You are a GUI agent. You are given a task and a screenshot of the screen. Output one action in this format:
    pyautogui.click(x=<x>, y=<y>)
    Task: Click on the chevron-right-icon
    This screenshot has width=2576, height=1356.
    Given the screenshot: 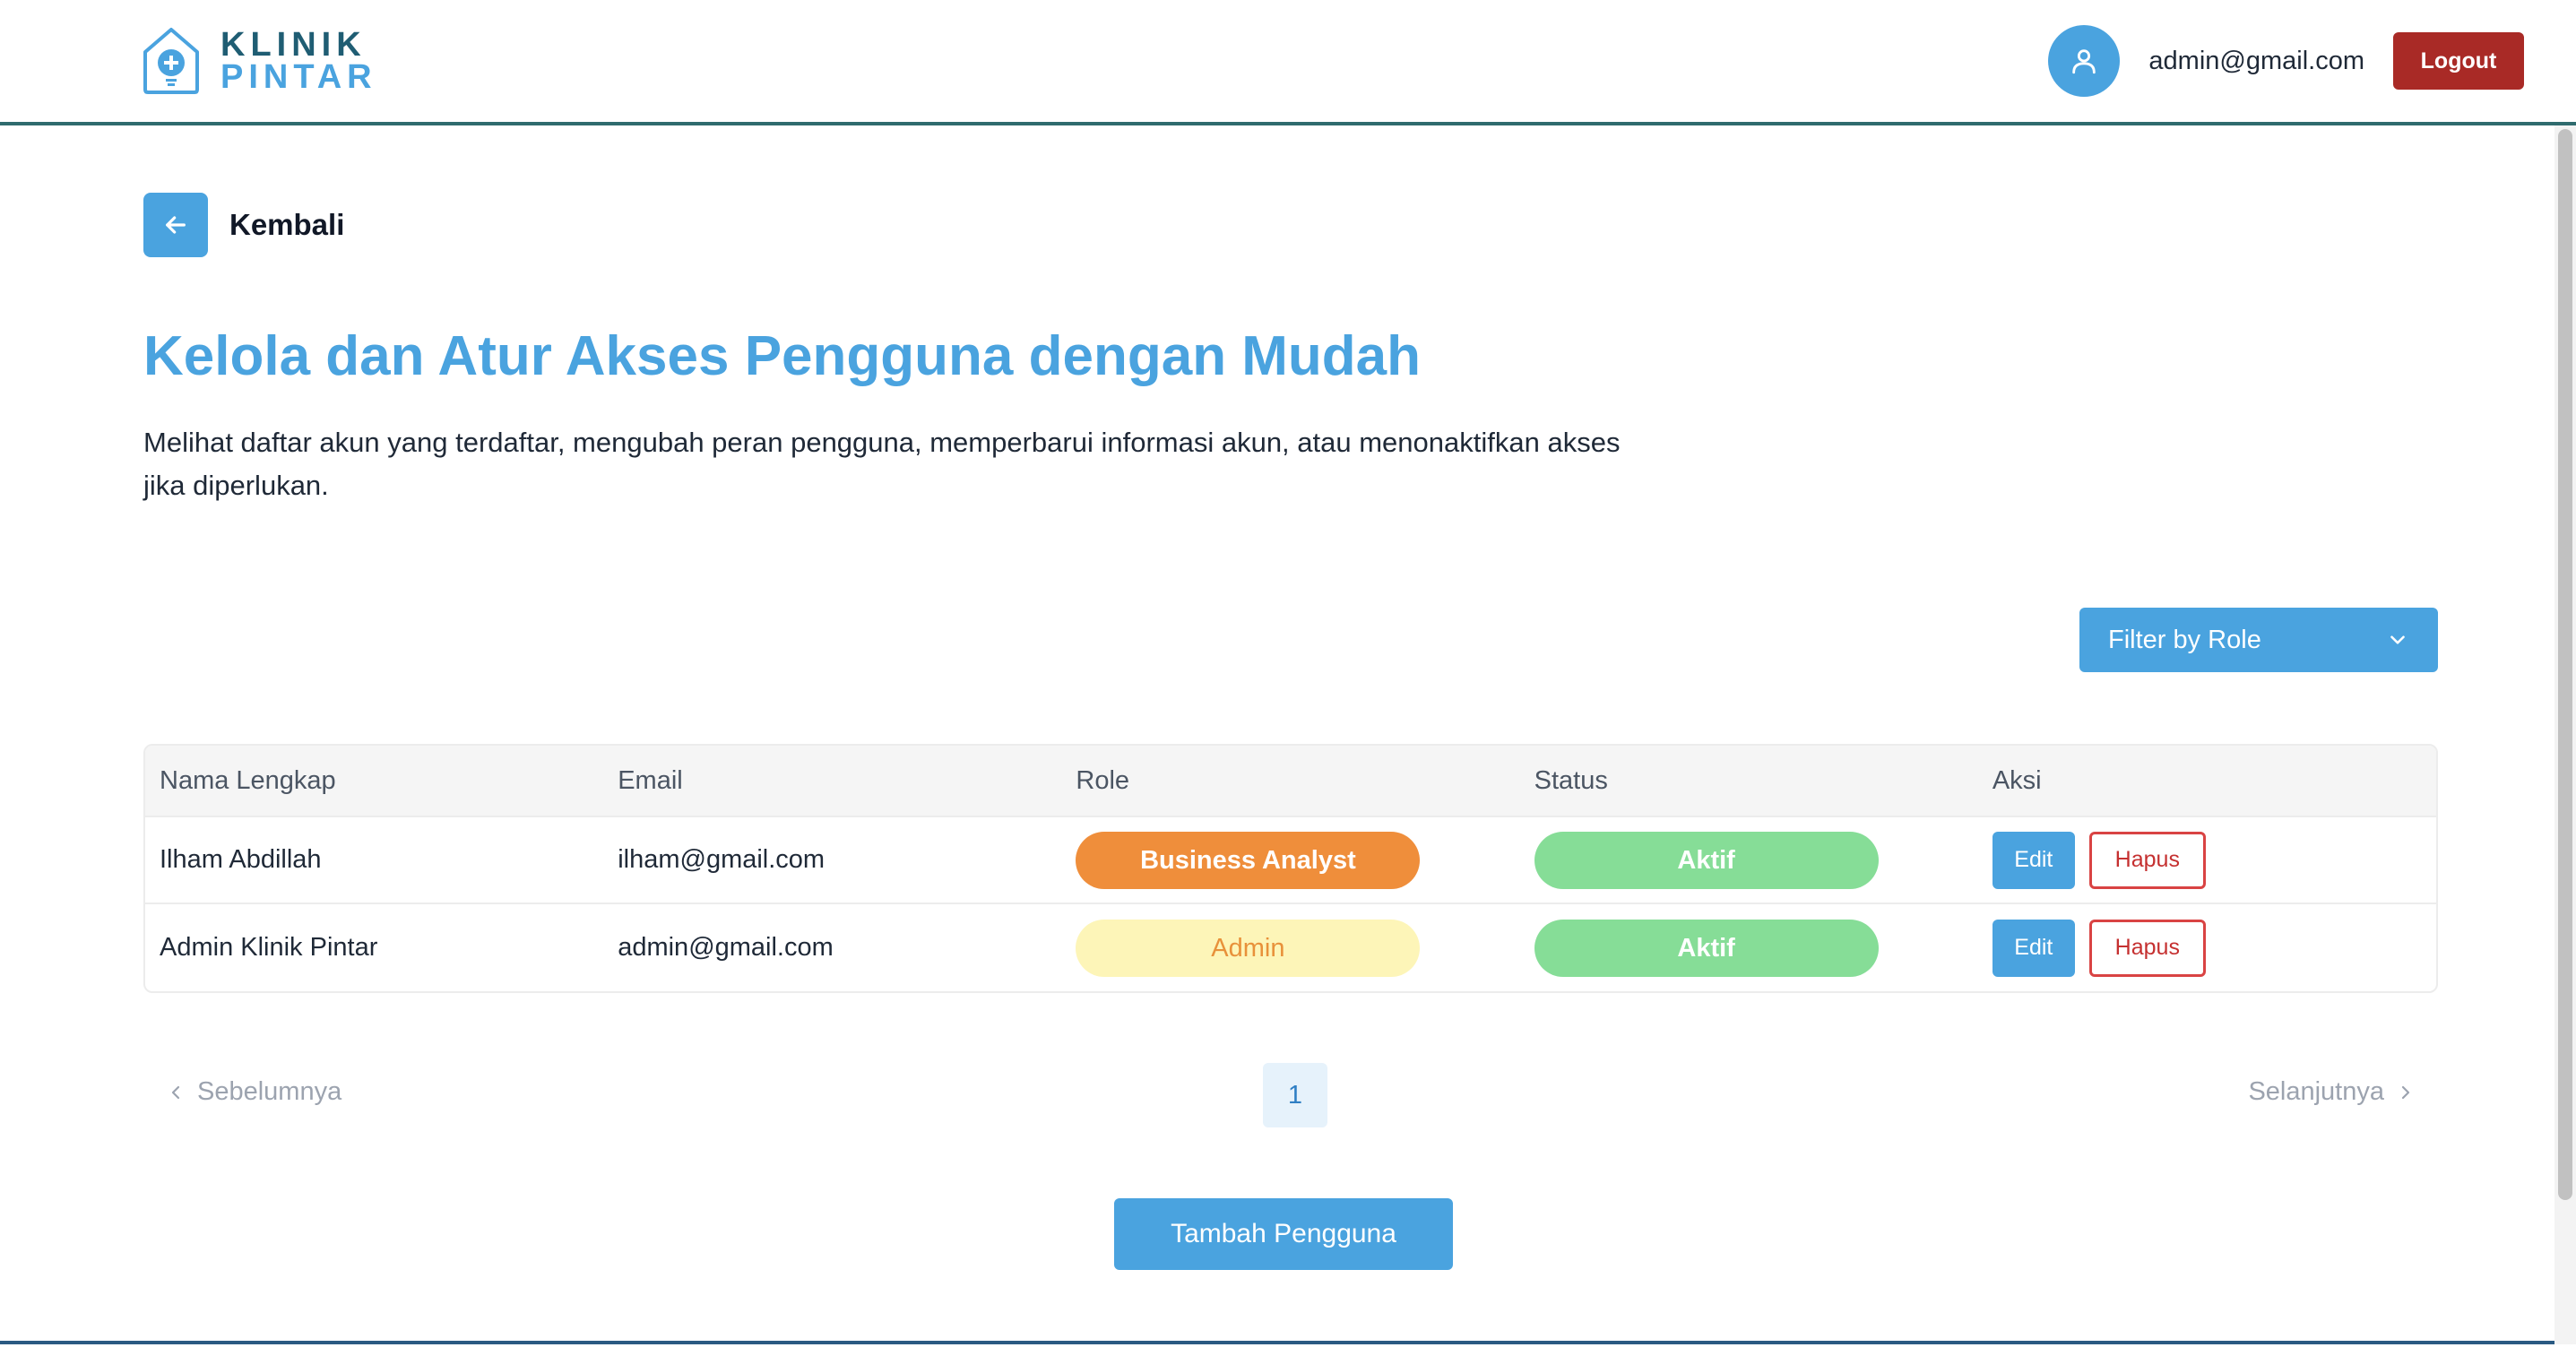 What is the action you would take?
    pyautogui.click(x=2405, y=1092)
    